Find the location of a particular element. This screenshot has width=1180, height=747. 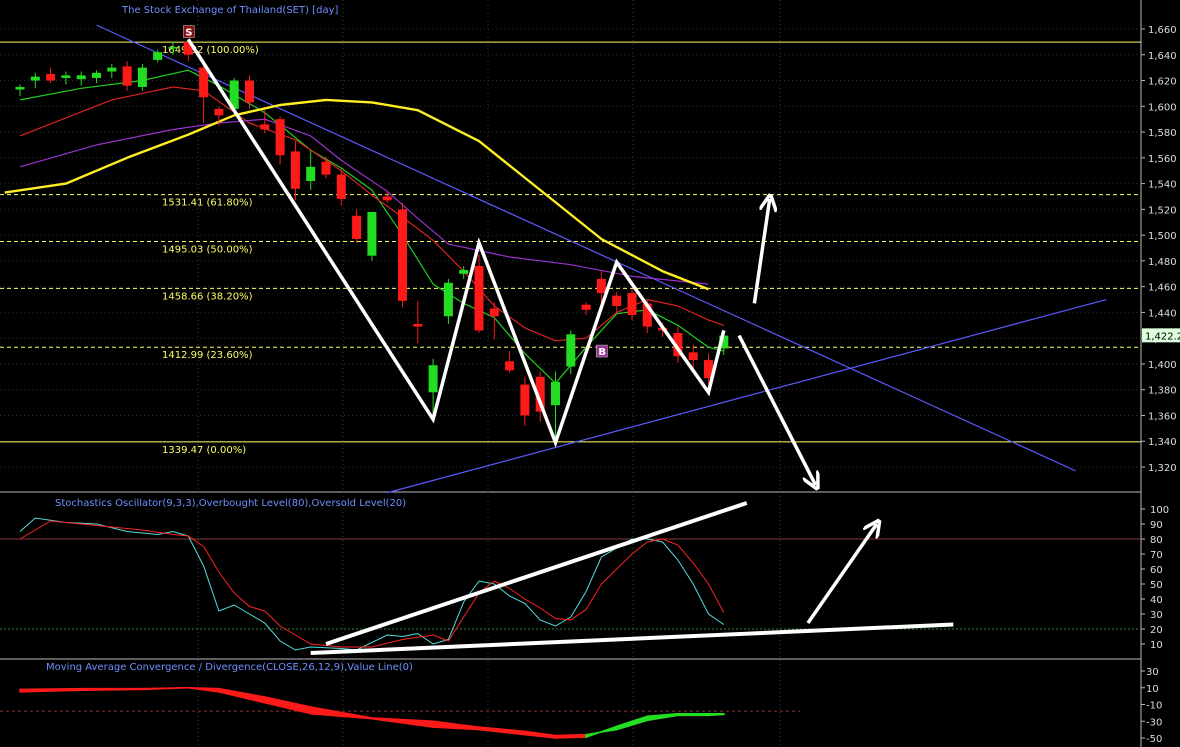

stoch-y-tick-label: 50 is located at coordinates (1156, 585).